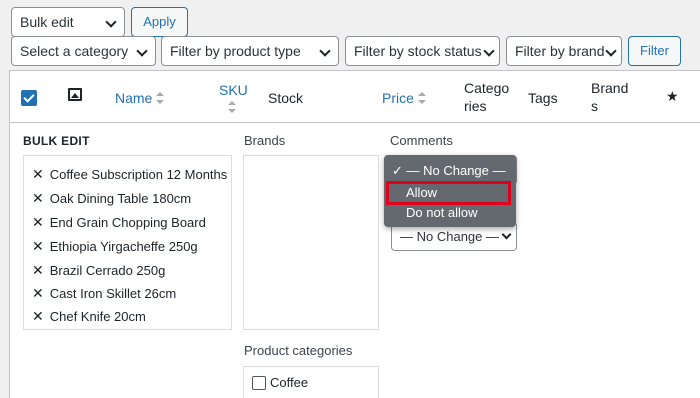 The height and width of the screenshot is (398, 700). Describe the element at coordinates (74, 51) in the screenshot. I see `category-filter-value: Select a category` at that location.